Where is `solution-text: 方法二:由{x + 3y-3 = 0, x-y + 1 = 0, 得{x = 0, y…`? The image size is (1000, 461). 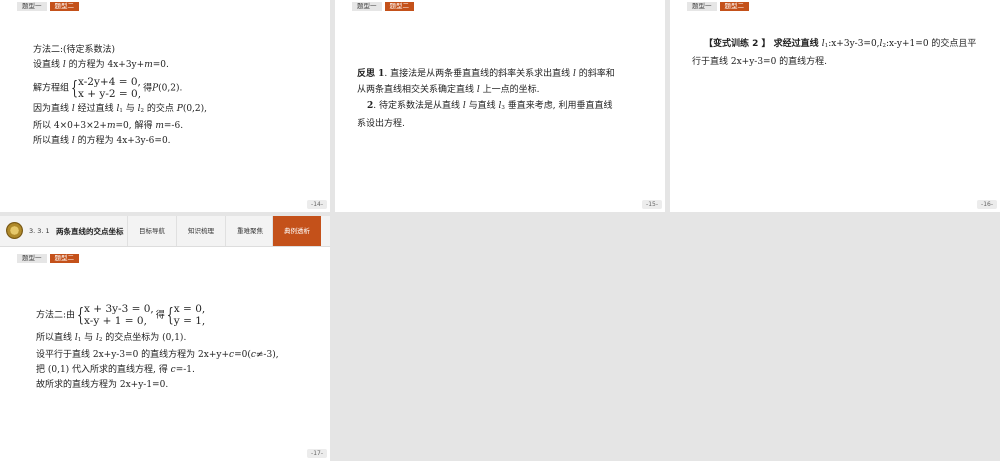
solution-text: 方法二:由{x + 3y-3 = 0, x-y + 1 = 0, 得{x = 0, y… is located at coordinates (157, 348).